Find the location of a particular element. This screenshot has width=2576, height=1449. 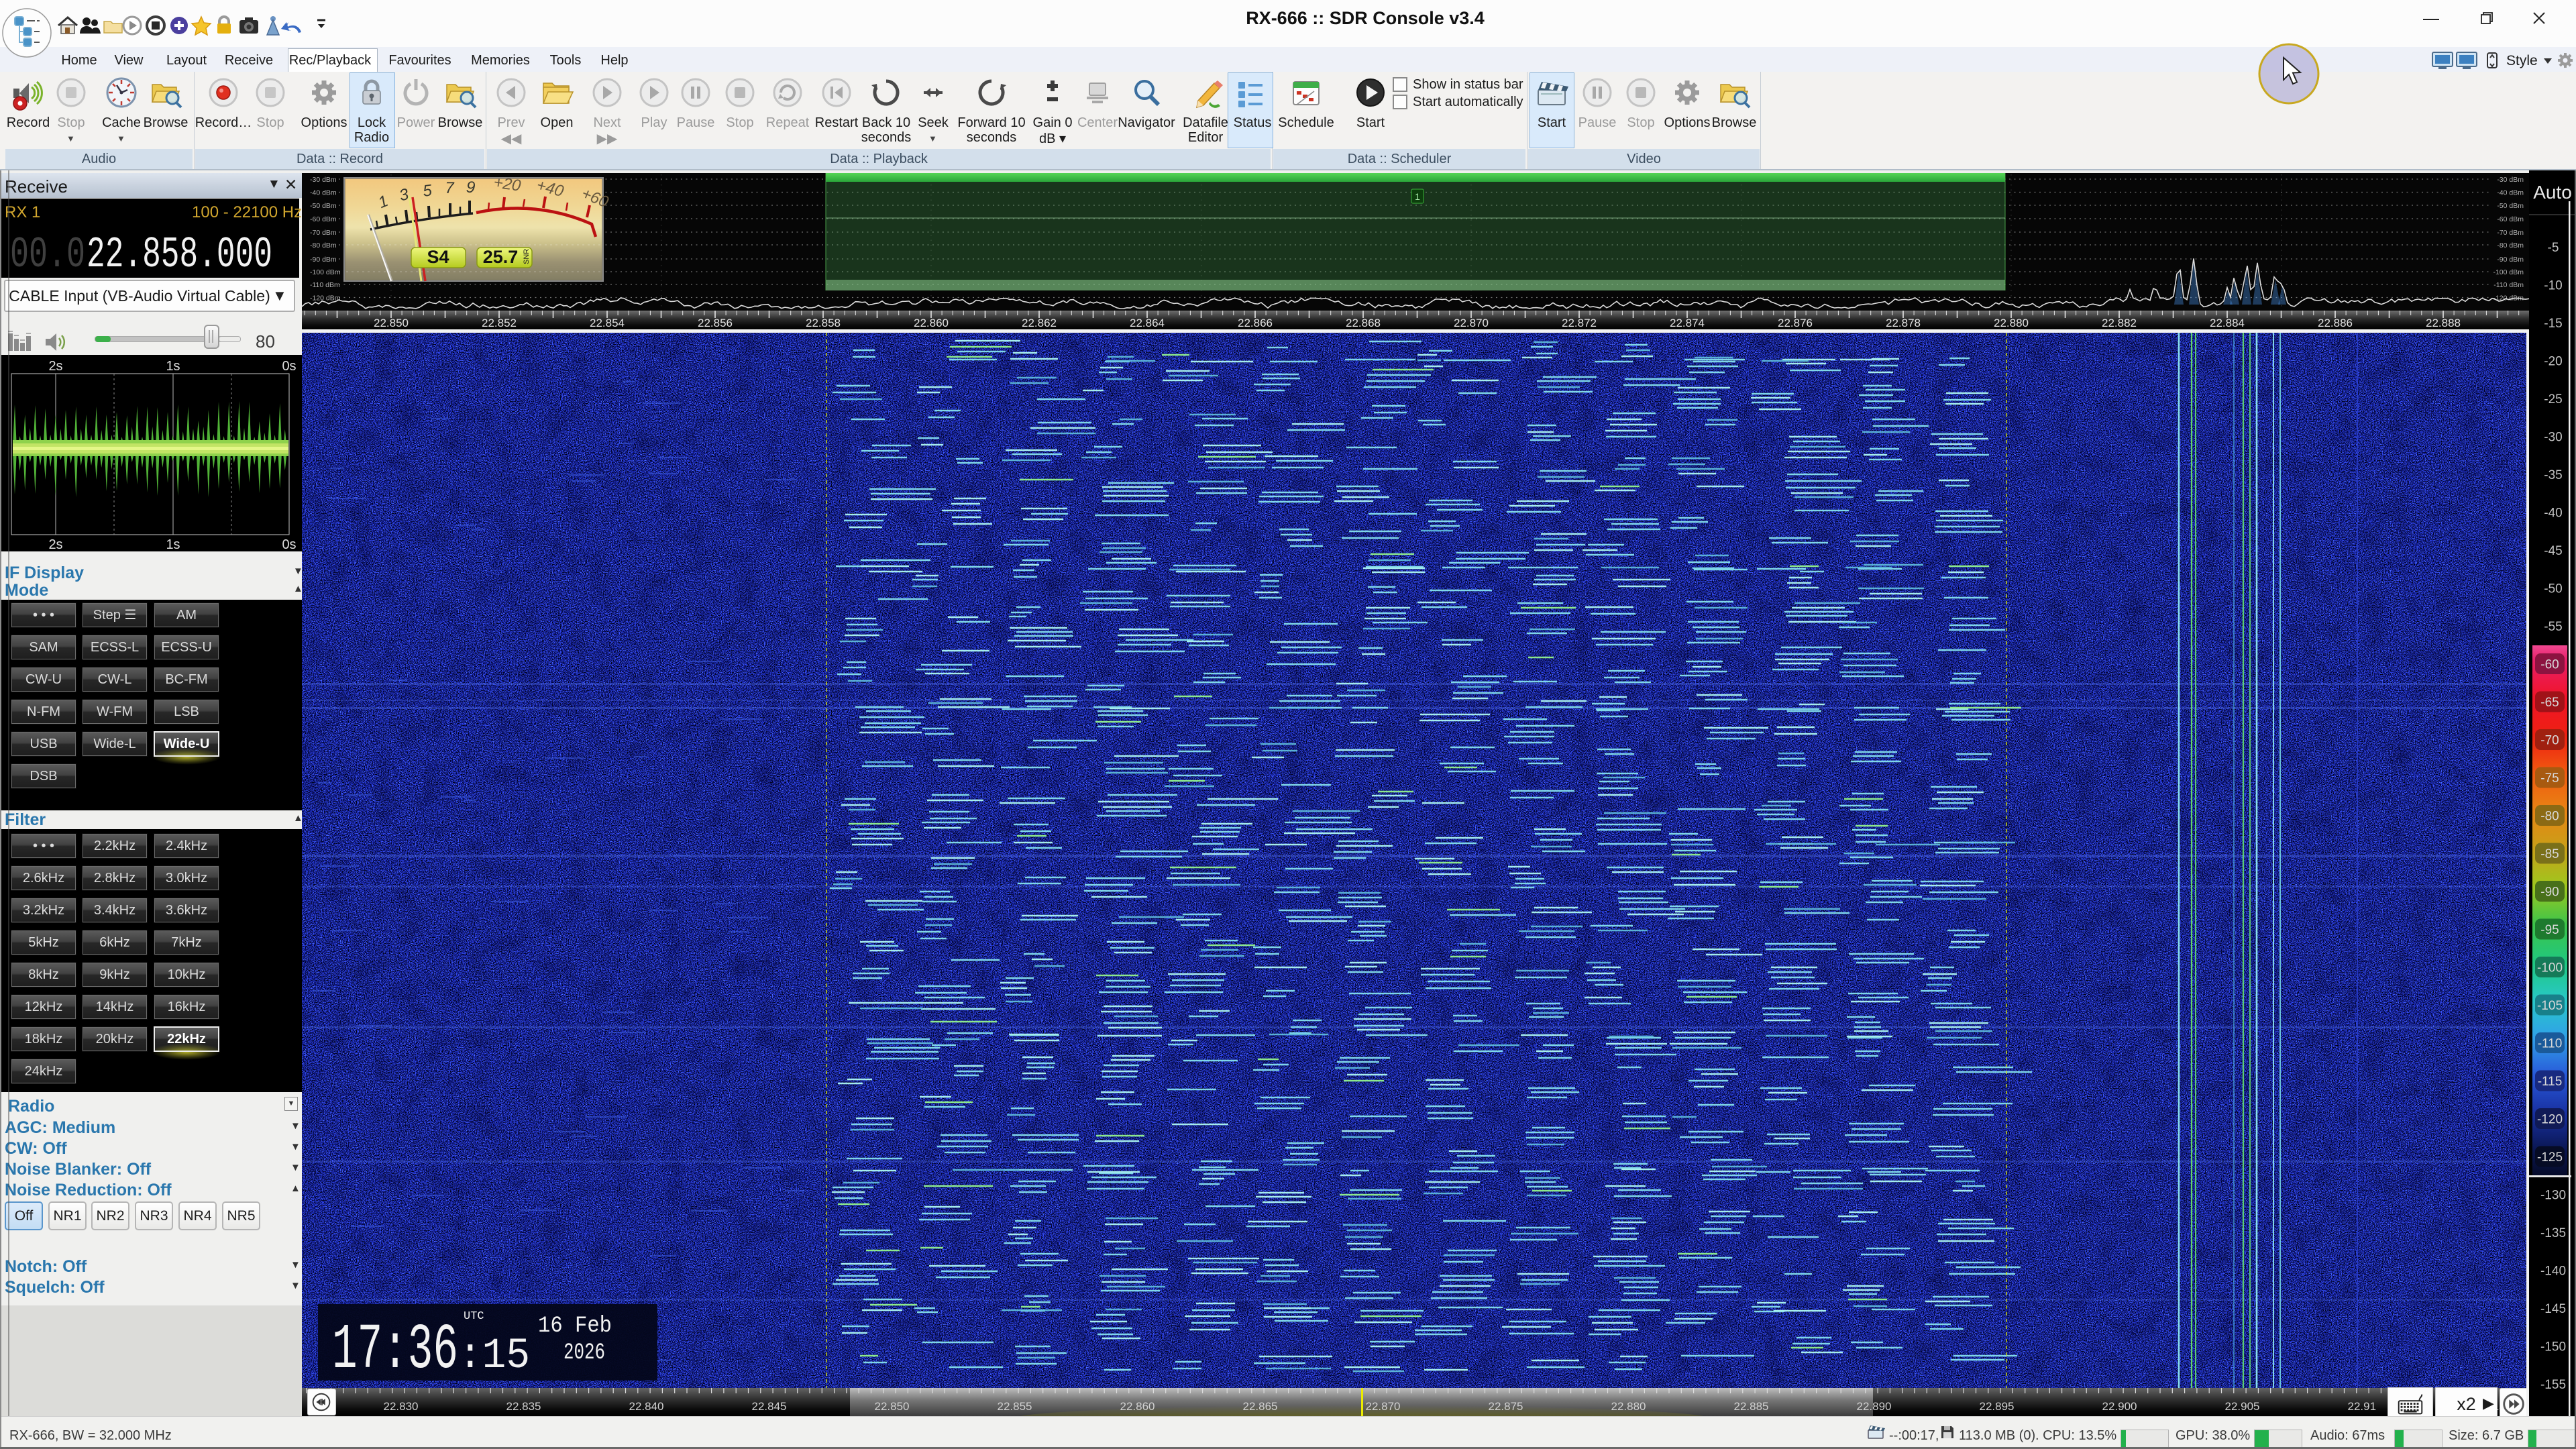

svg-text: 22.876 is located at coordinates (1795, 323).